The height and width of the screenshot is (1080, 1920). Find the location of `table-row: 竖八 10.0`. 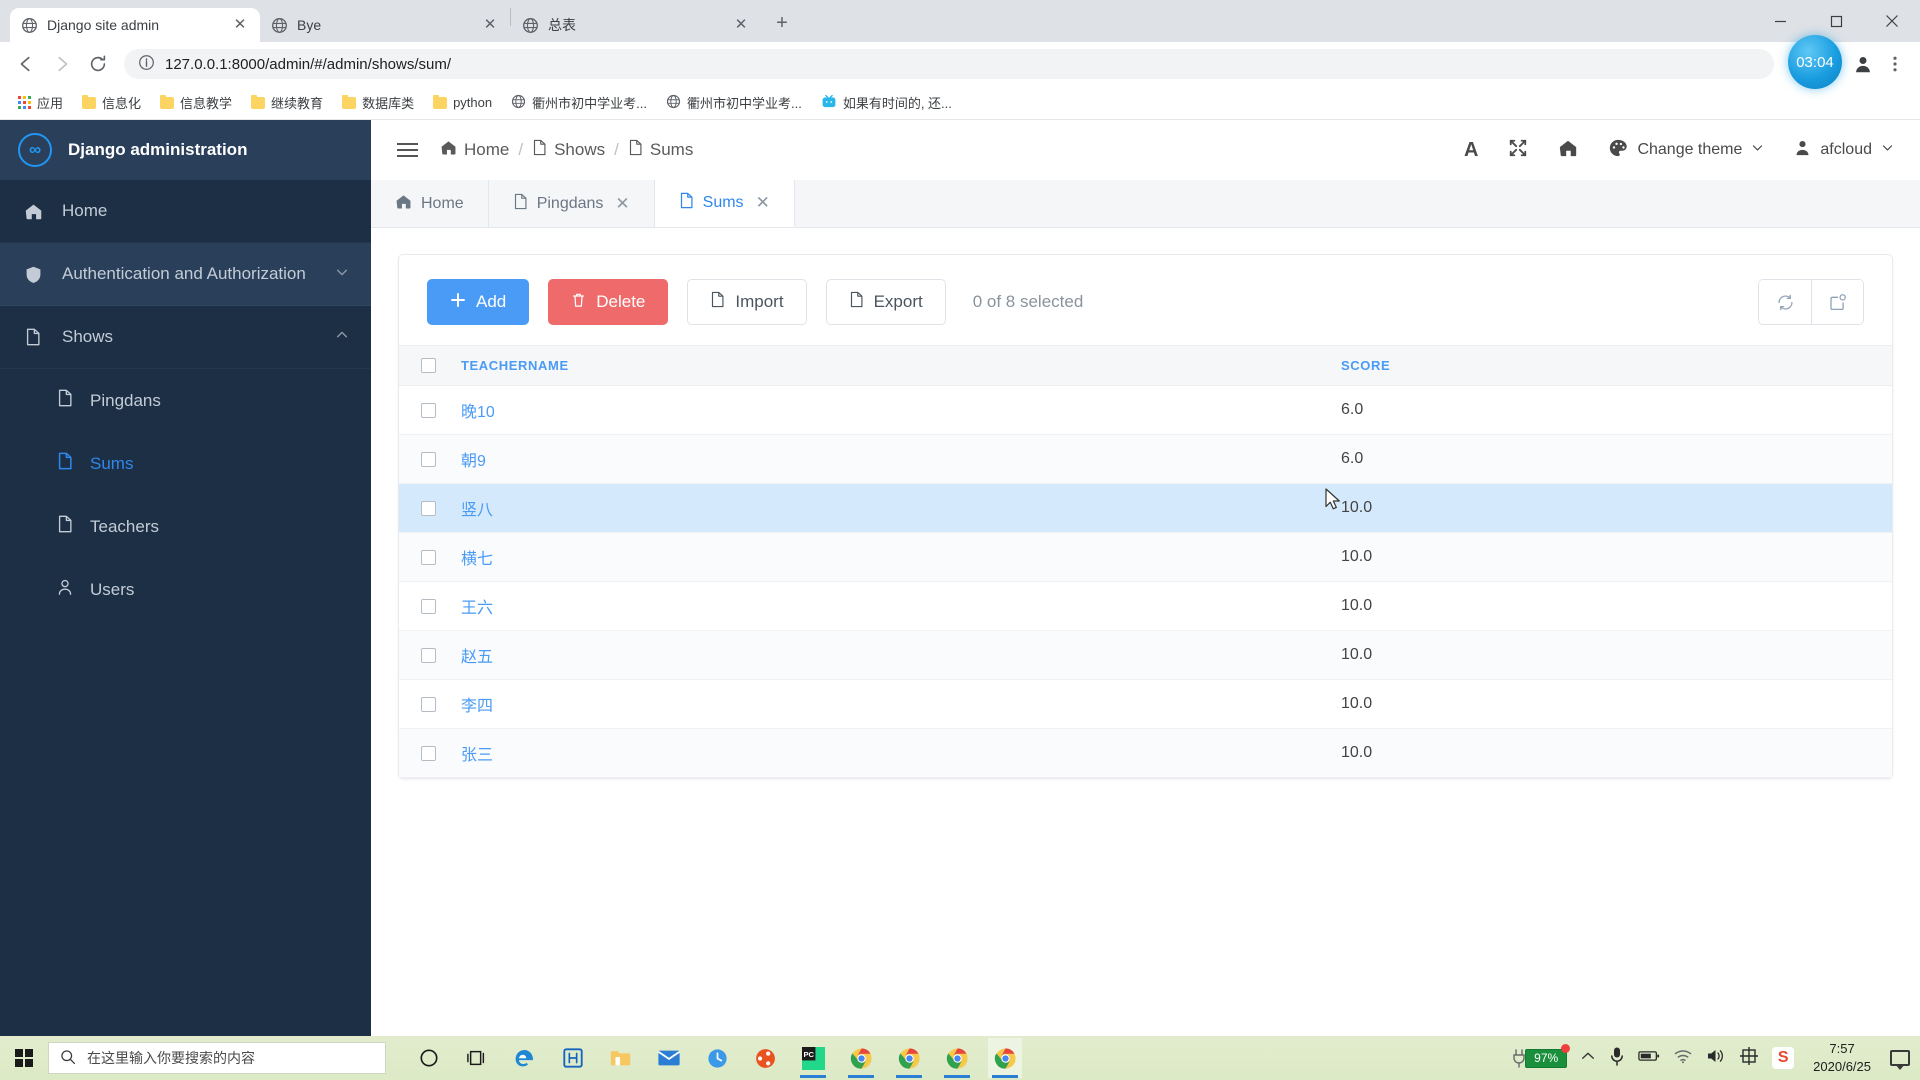

table-row: 竖八 10.0 is located at coordinates (1145, 508).